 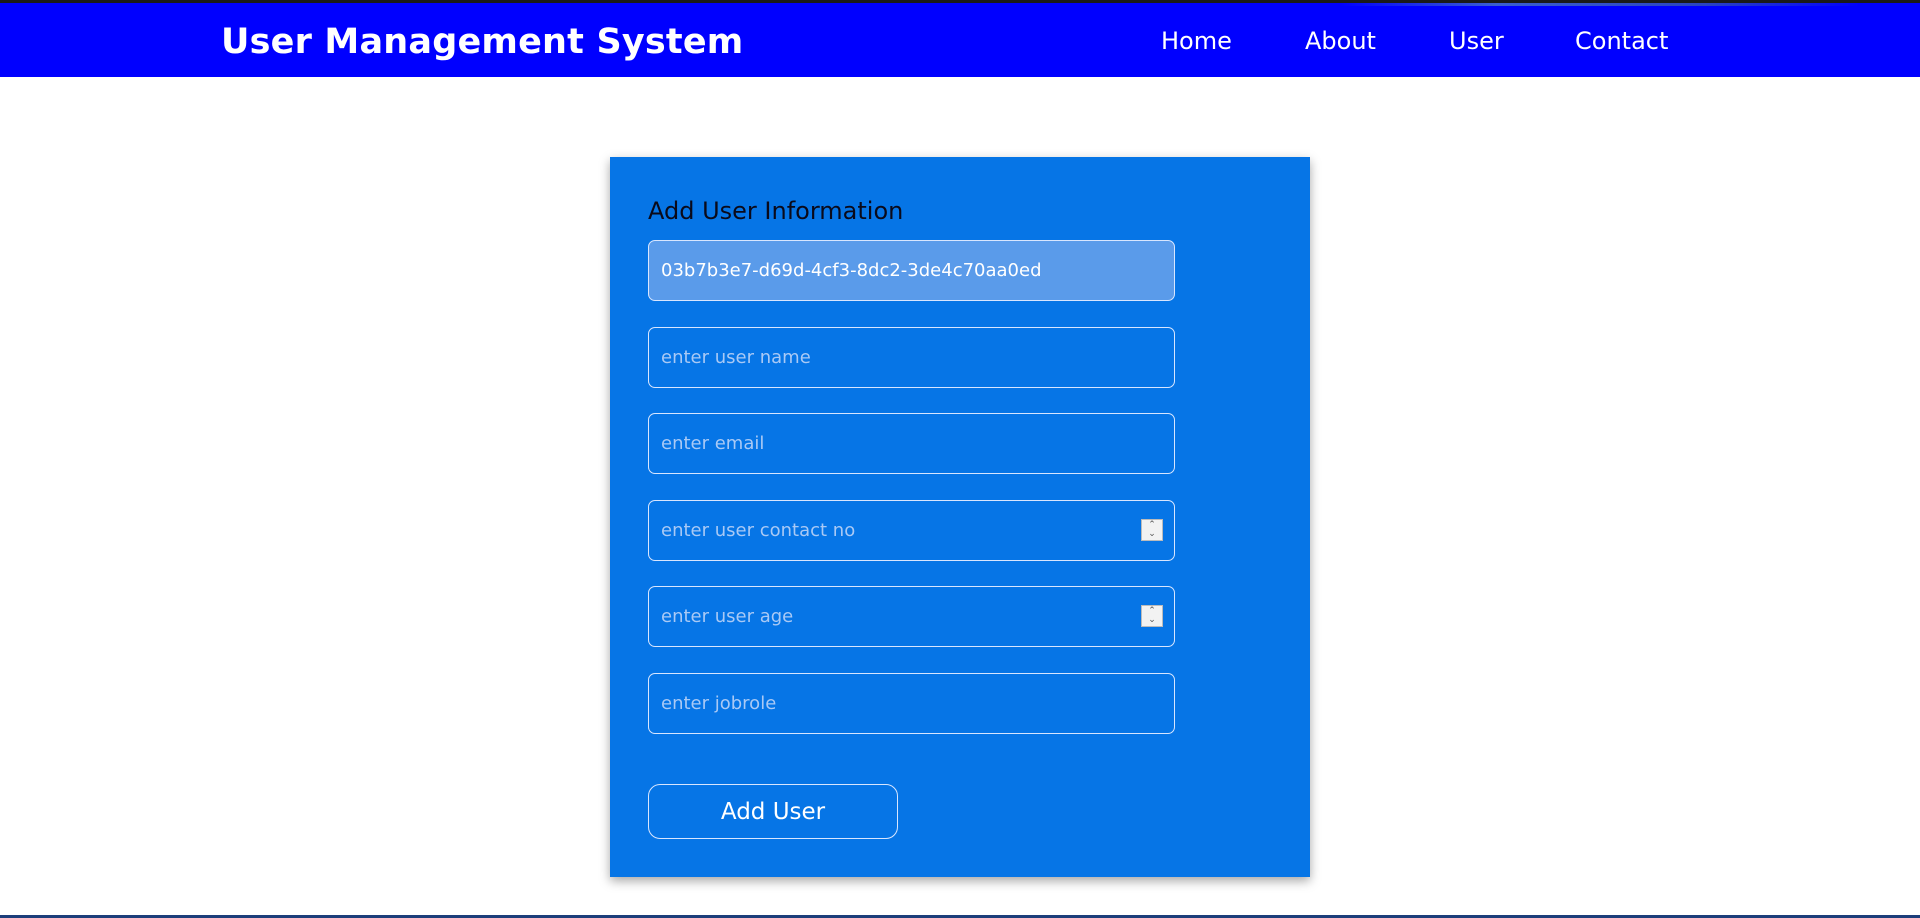 What do you see at coordinates (776, 211) in the screenshot?
I see `form-title: Add User Information` at bounding box center [776, 211].